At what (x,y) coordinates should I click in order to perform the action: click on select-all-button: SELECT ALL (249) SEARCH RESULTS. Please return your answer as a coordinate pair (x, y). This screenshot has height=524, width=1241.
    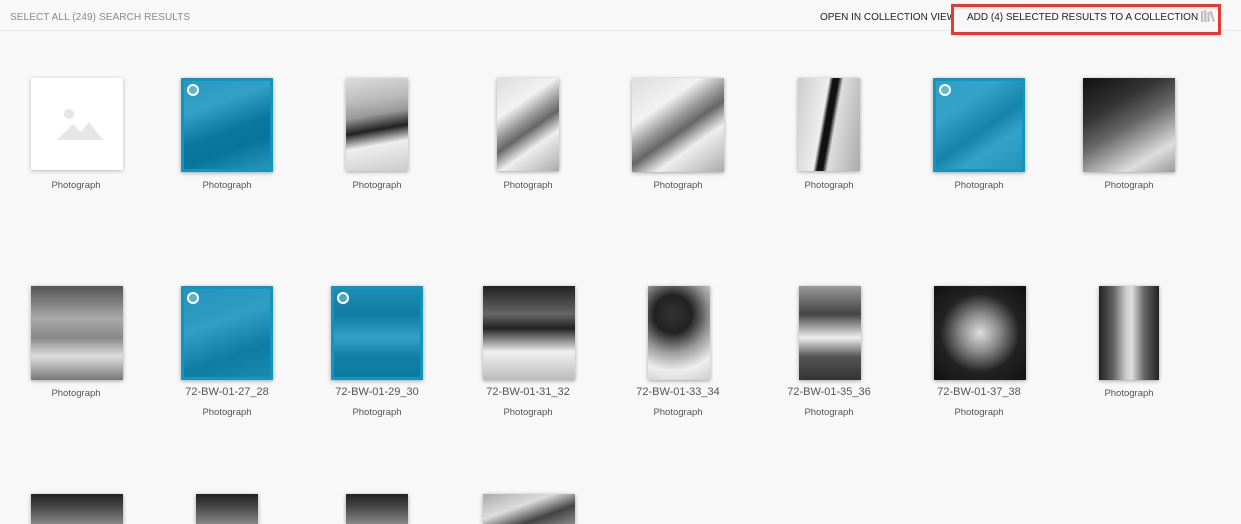
    Looking at the image, I should click on (100, 17).